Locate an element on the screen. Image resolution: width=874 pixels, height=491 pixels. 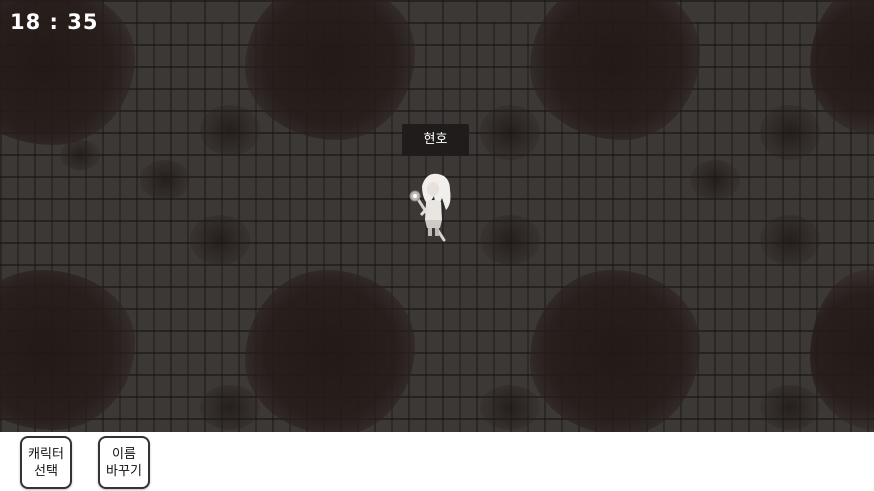
rename-label-line2: 바꾸기 is located at coordinates (124, 471).